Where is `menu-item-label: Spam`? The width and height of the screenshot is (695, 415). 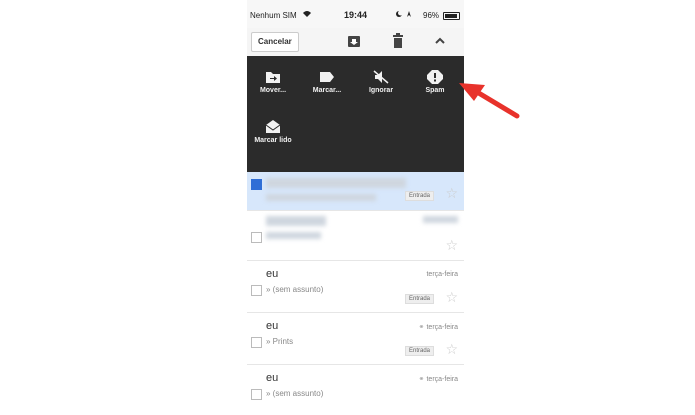
menu-item-label: Spam is located at coordinates (435, 90).